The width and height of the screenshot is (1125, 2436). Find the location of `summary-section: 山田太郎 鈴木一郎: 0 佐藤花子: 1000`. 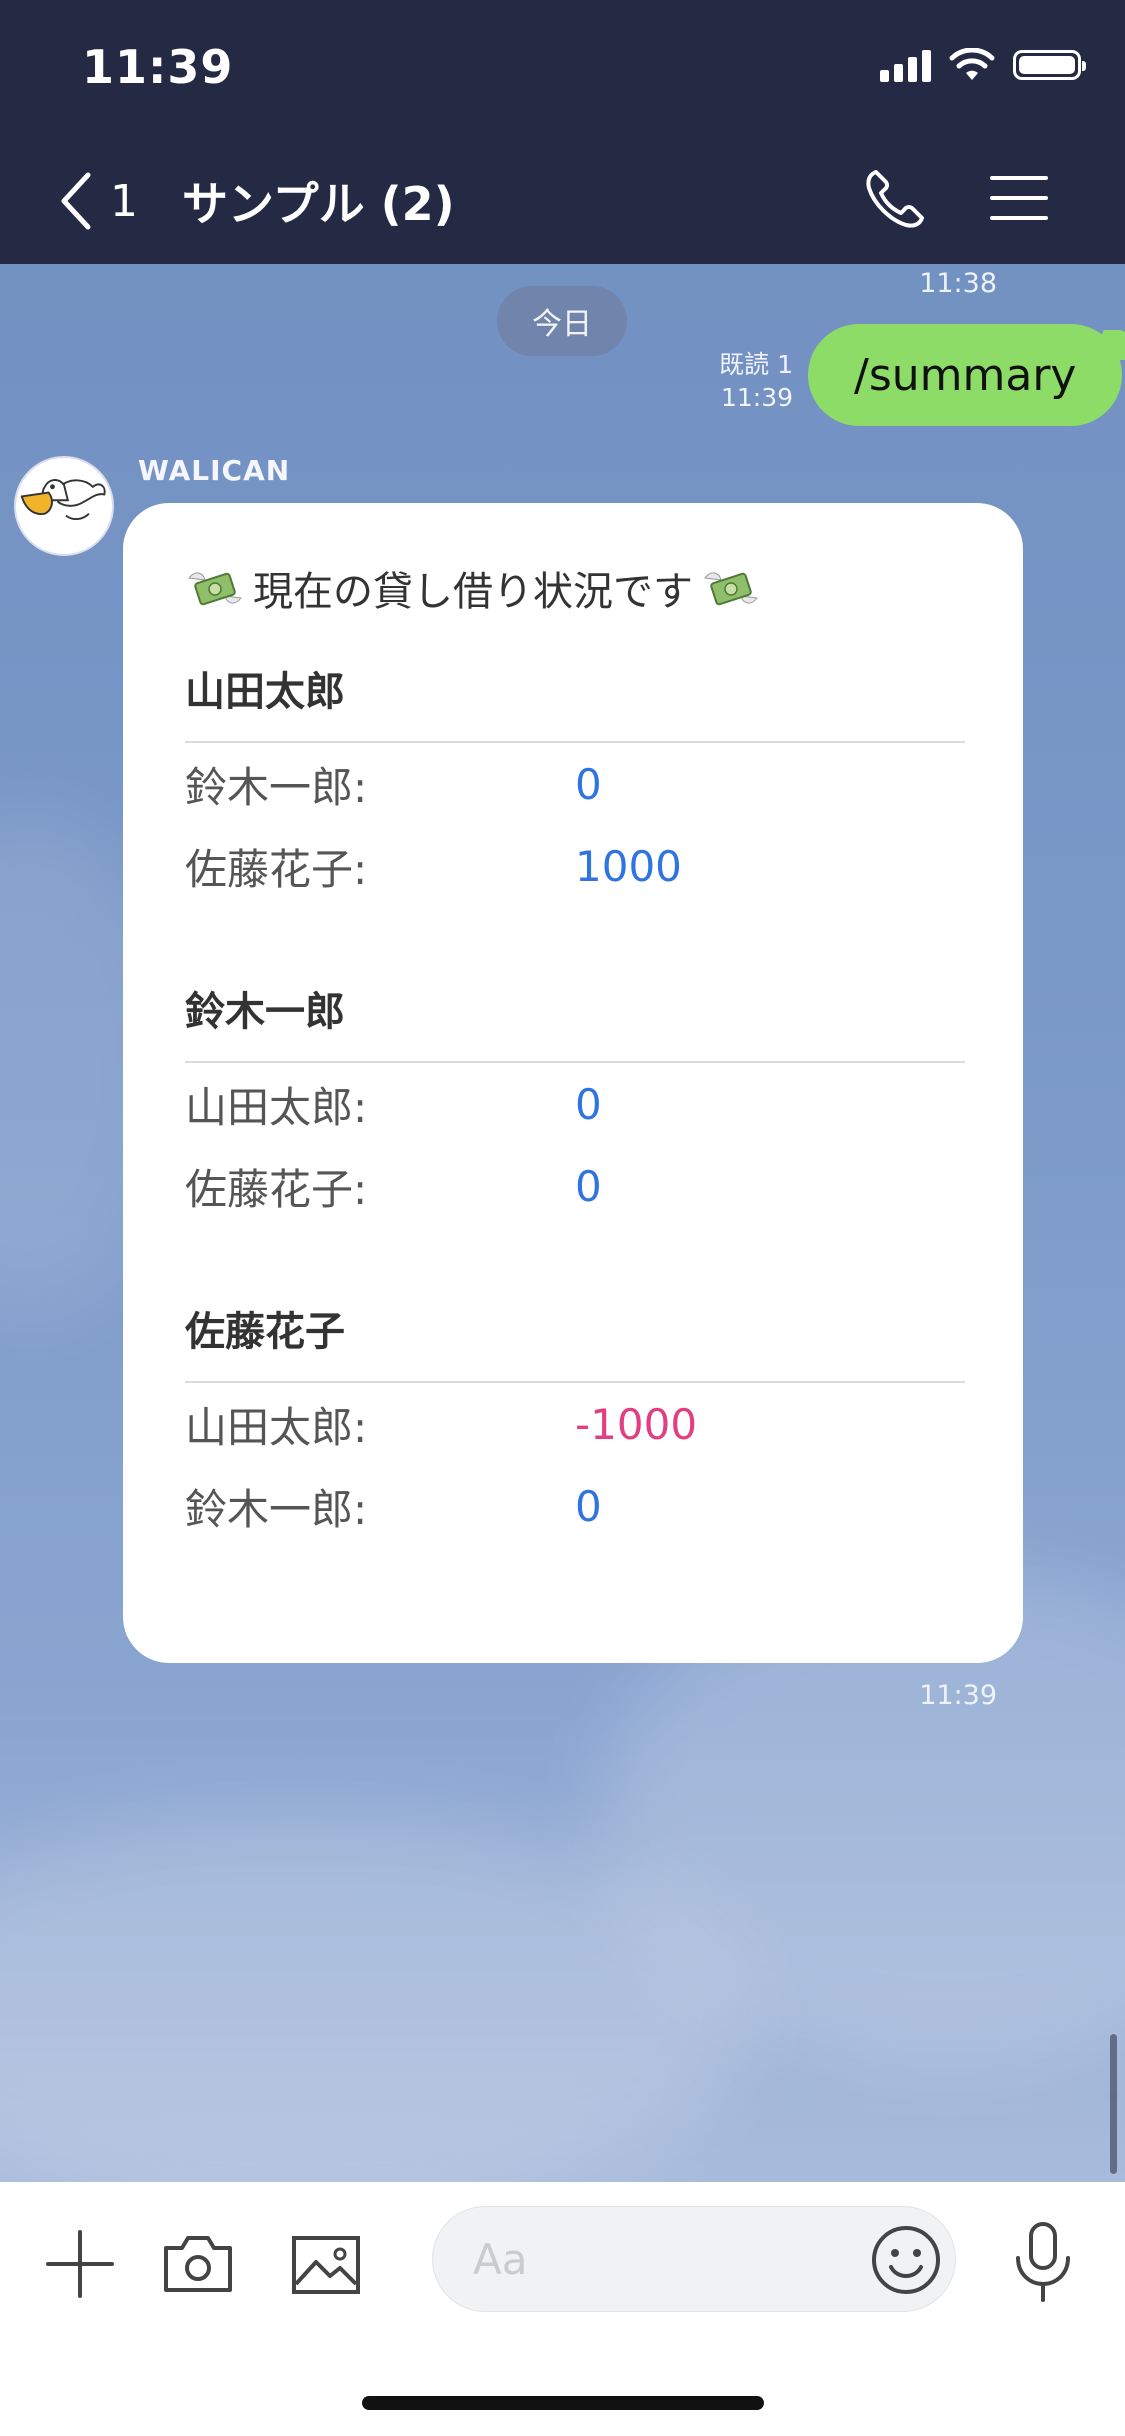

summary-section: 山田太郎 鈴木一郎: 0 佐藤花子: 1000 is located at coordinates (575, 780).